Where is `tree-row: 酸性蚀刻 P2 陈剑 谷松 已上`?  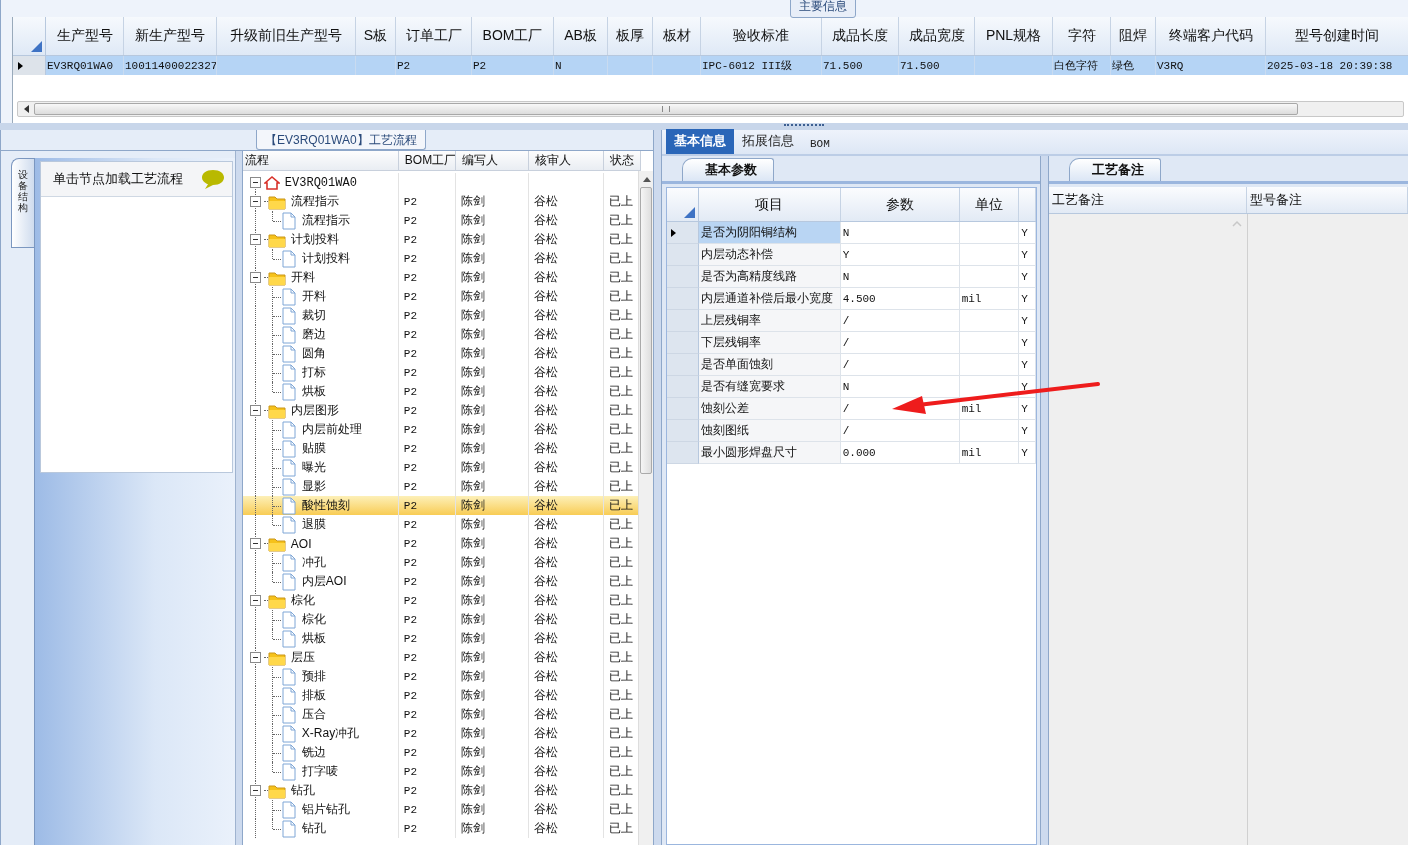
tree-row: 酸性蚀刻 P2 陈剑 谷松 已上 is located at coordinates (441, 505).